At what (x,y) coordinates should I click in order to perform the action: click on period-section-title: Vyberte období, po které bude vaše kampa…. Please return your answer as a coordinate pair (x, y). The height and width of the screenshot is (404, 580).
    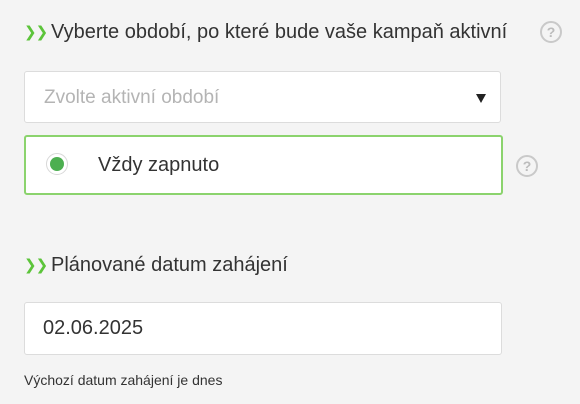
    Looking at the image, I should click on (279, 31).